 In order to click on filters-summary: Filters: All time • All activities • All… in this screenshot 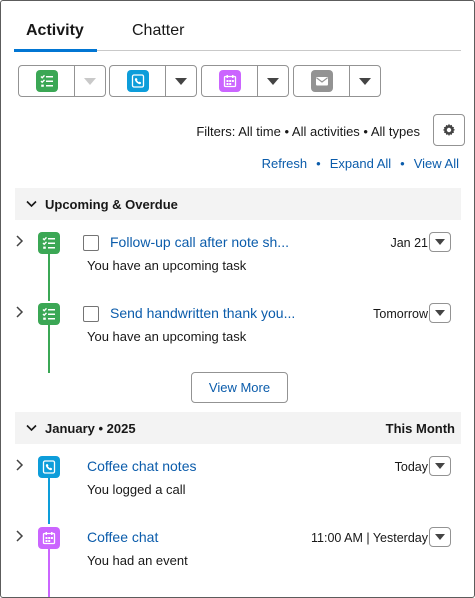, I will do `click(308, 131)`.